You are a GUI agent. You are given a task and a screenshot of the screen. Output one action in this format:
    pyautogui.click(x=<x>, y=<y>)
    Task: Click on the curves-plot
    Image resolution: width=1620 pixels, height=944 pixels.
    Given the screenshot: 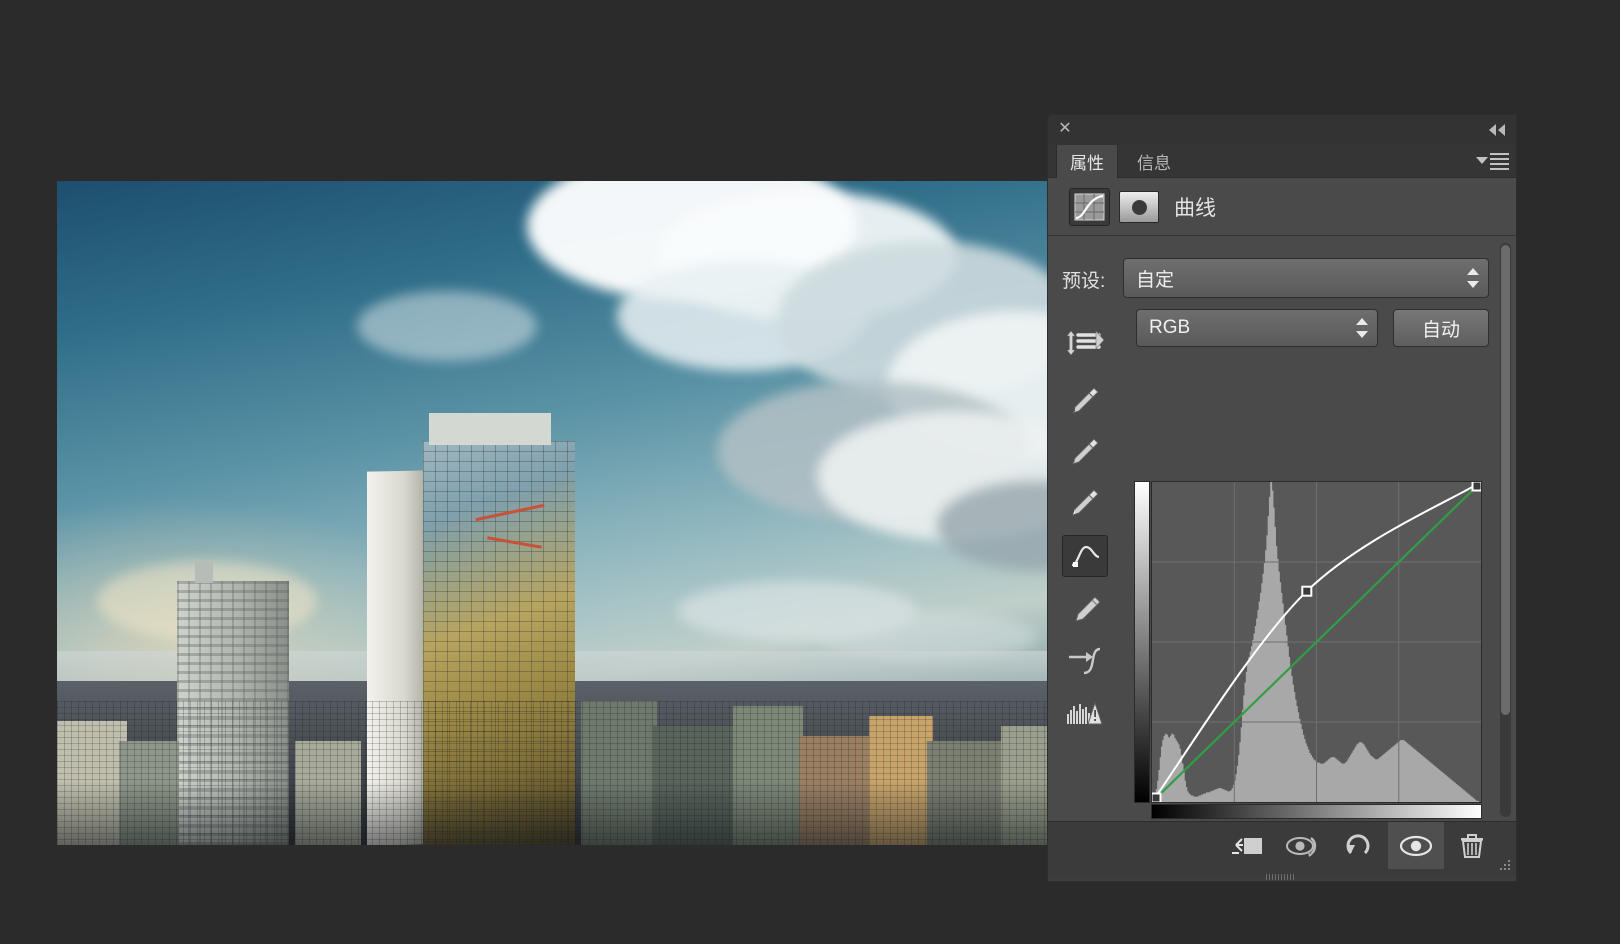 What is the action you would take?
    pyautogui.click(x=1316, y=642)
    